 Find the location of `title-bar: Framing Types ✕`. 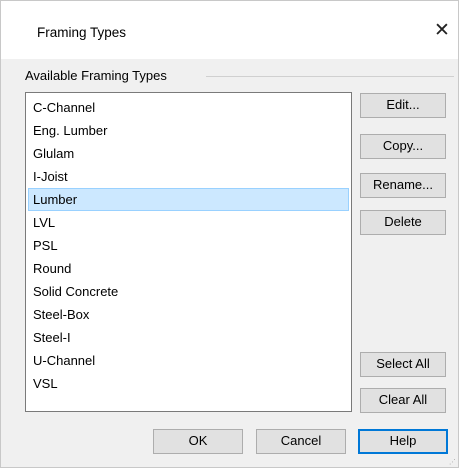

title-bar: Framing Types ✕ is located at coordinates (229, 30).